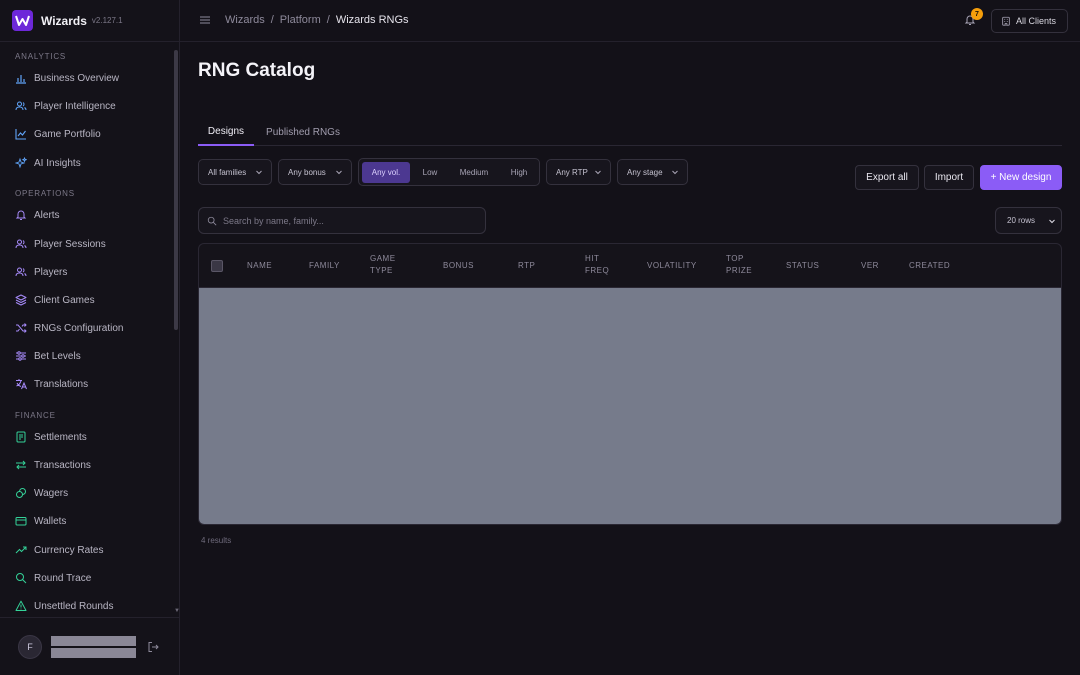 This screenshot has width=1080, height=675. I want to click on sidebar-item-currency-rates: Currency Rates, so click(90, 550).